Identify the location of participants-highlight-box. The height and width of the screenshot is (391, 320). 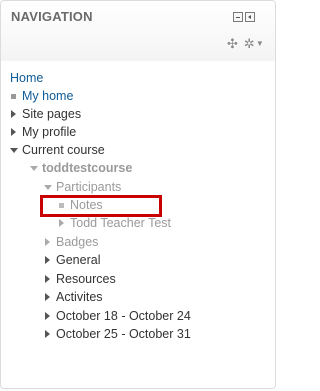
(101, 206).